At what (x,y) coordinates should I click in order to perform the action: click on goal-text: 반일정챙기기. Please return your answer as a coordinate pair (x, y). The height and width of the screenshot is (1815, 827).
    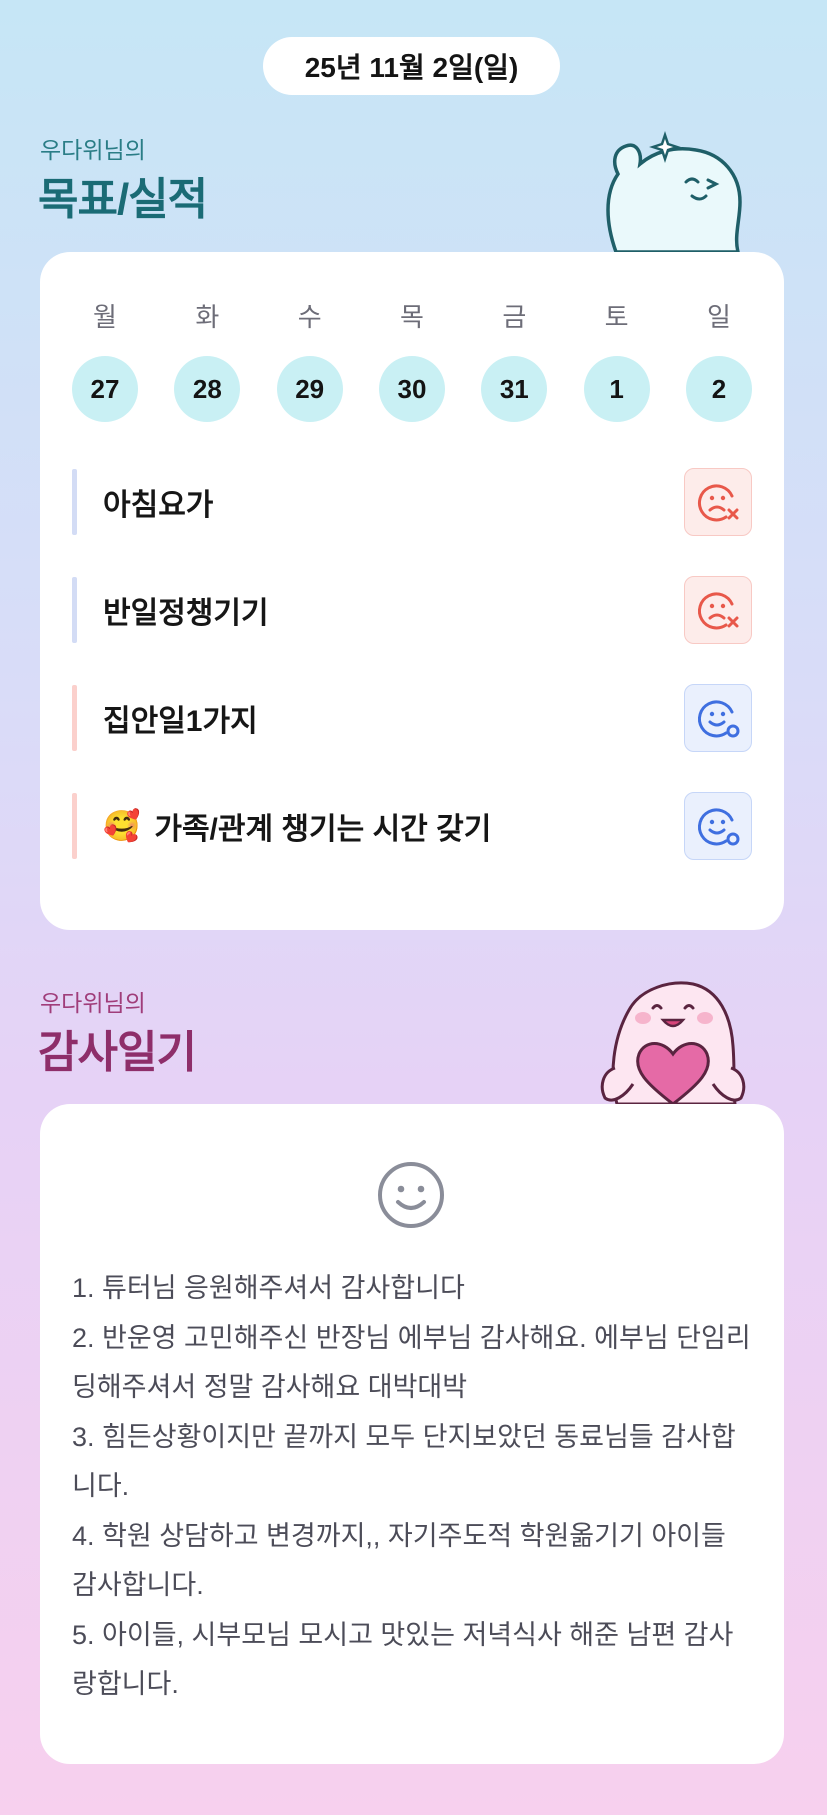
    Looking at the image, I should click on (186, 613).